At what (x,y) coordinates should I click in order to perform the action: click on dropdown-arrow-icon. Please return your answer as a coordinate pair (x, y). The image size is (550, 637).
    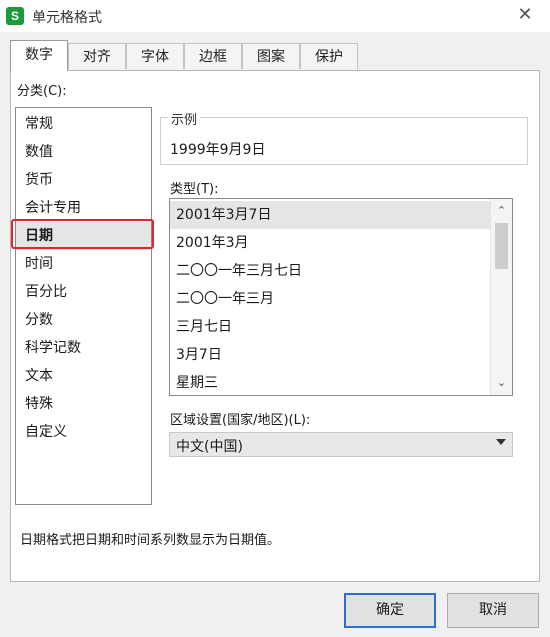
    Looking at the image, I should click on (501, 442).